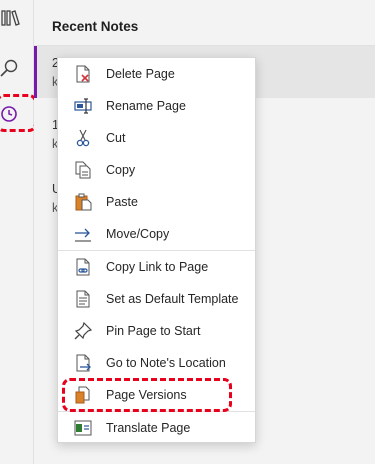  What do you see at coordinates (166, 363) in the screenshot?
I see `menu-item-label: Go to Note's Location` at bounding box center [166, 363].